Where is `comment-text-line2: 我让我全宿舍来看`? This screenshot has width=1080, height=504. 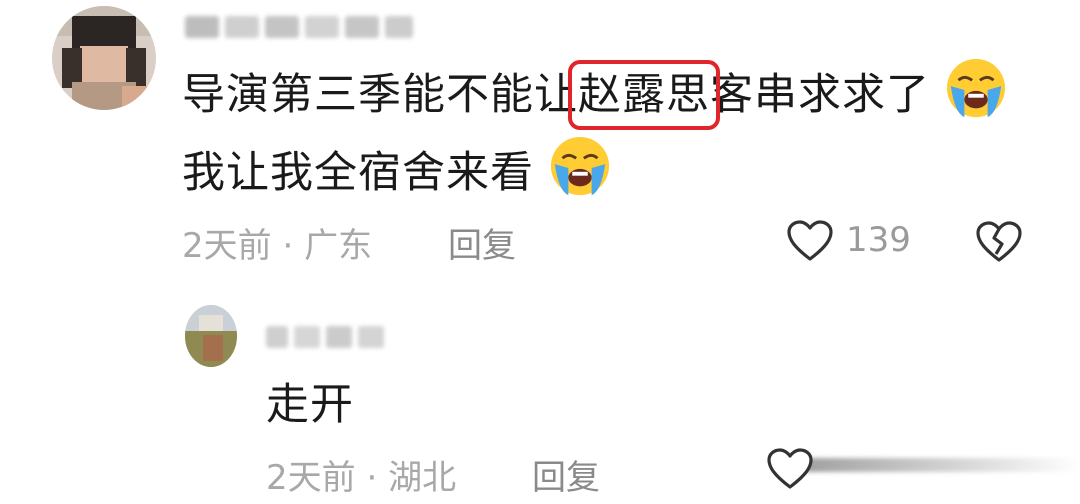 comment-text-line2: 我让我全宿舍来看 is located at coordinates (396, 173).